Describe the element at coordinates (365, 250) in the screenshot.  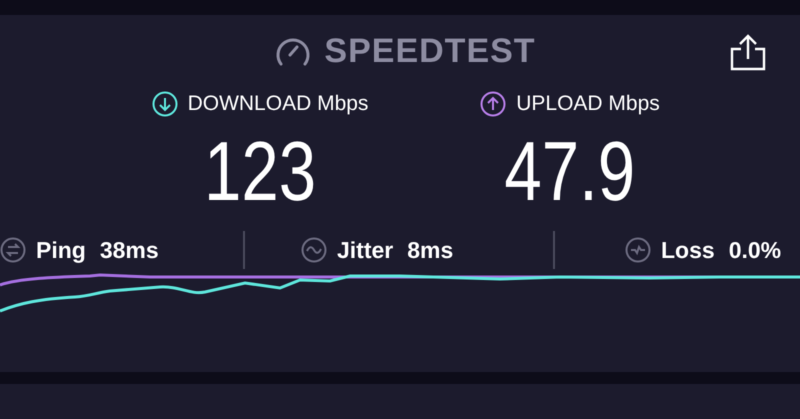
I see `stat-label: Jitter` at that location.